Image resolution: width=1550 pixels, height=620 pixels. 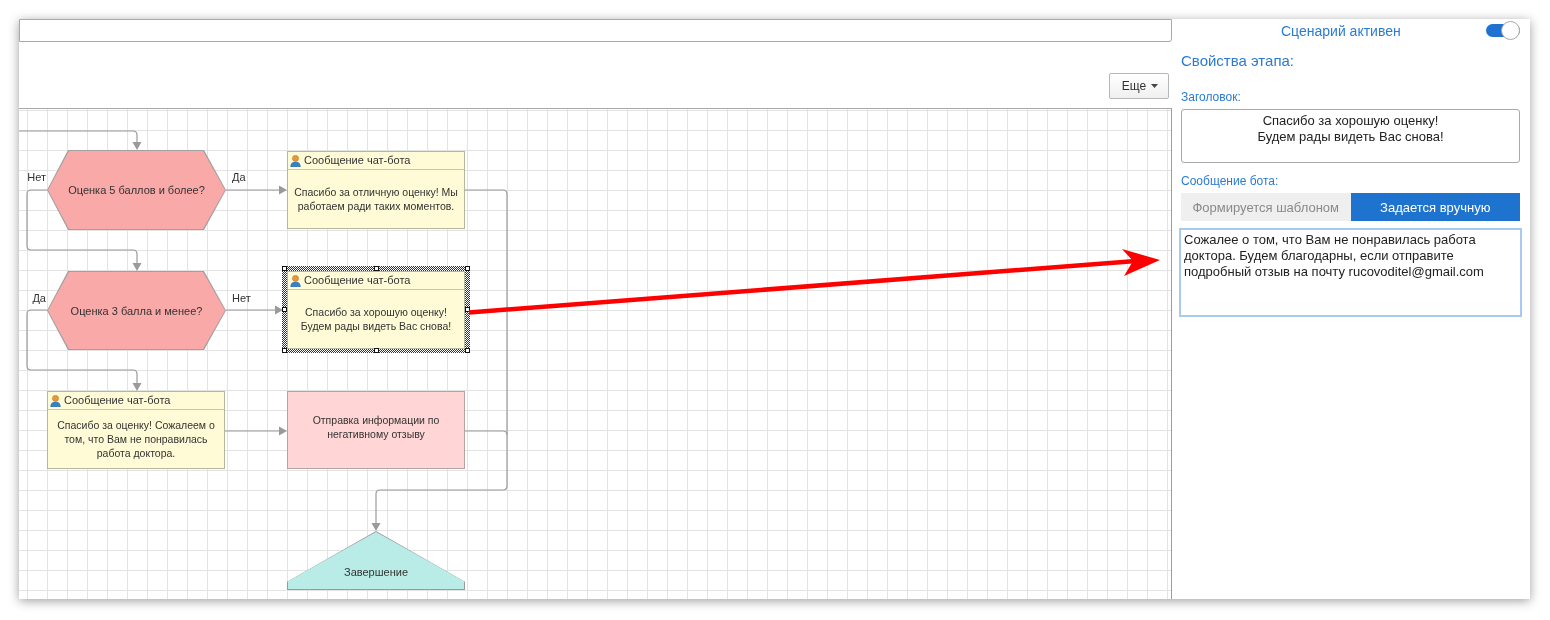 What do you see at coordinates (1139, 86) in the screenshot?
I see `more-button: Еще` at bounding box center [1139, 86].